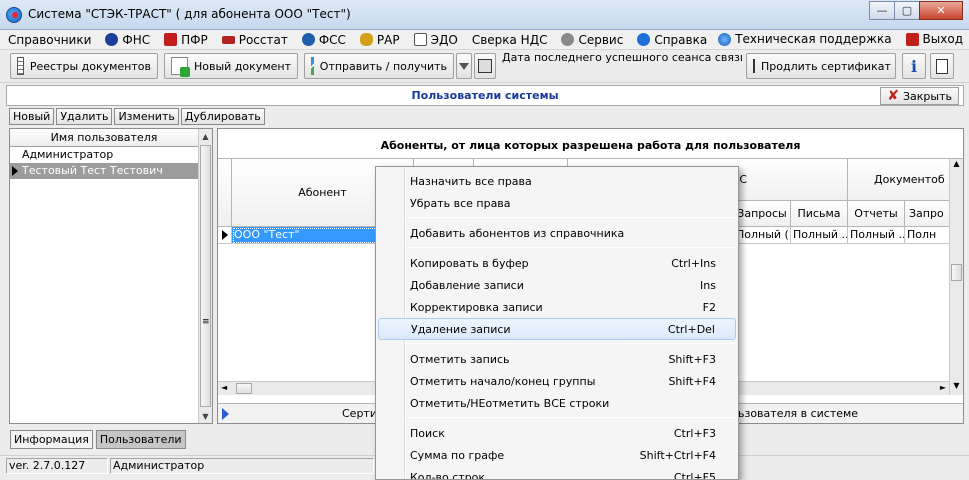 The height and width of the screenshot is (480, 969). What do you see at coordinates (222, 116) in the screenshot?
I see `duplicate-user-button: Дублировать` at bounding box center [222, 116].